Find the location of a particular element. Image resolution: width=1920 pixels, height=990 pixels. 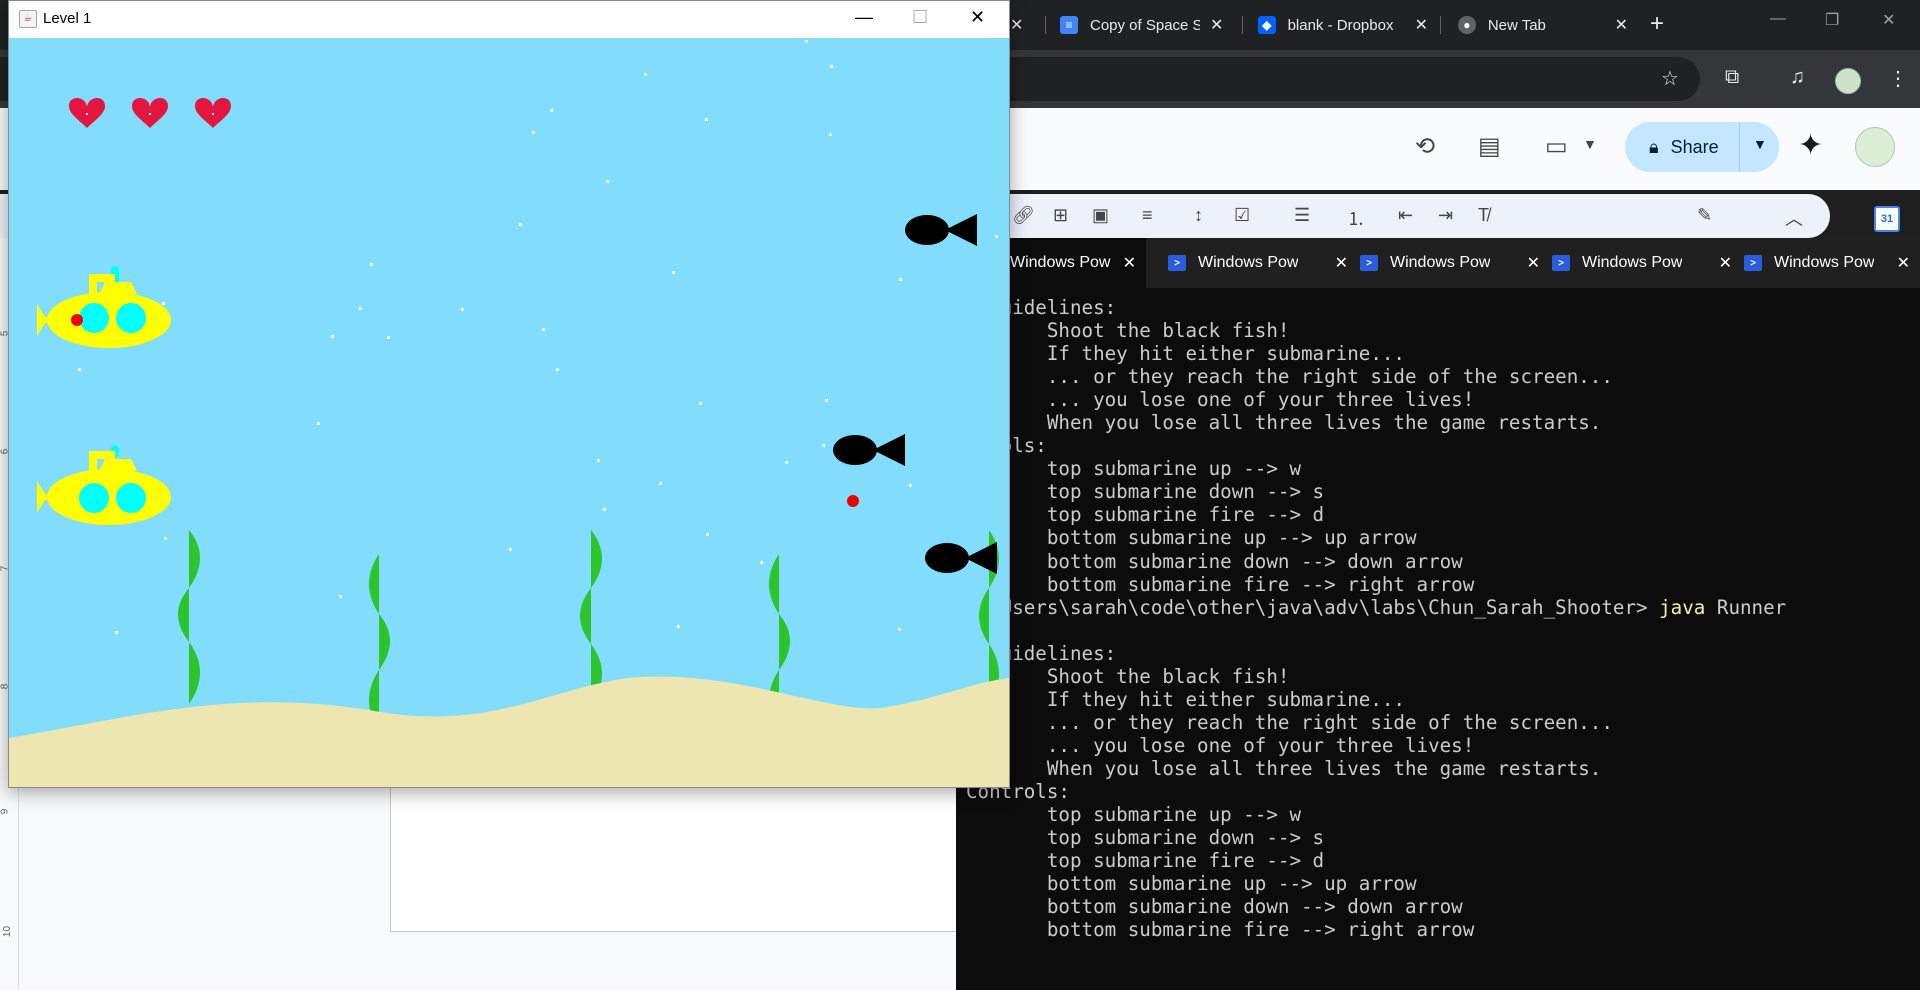

numbered-list-icon: ⒈ is located at coordinates (1356, 218).